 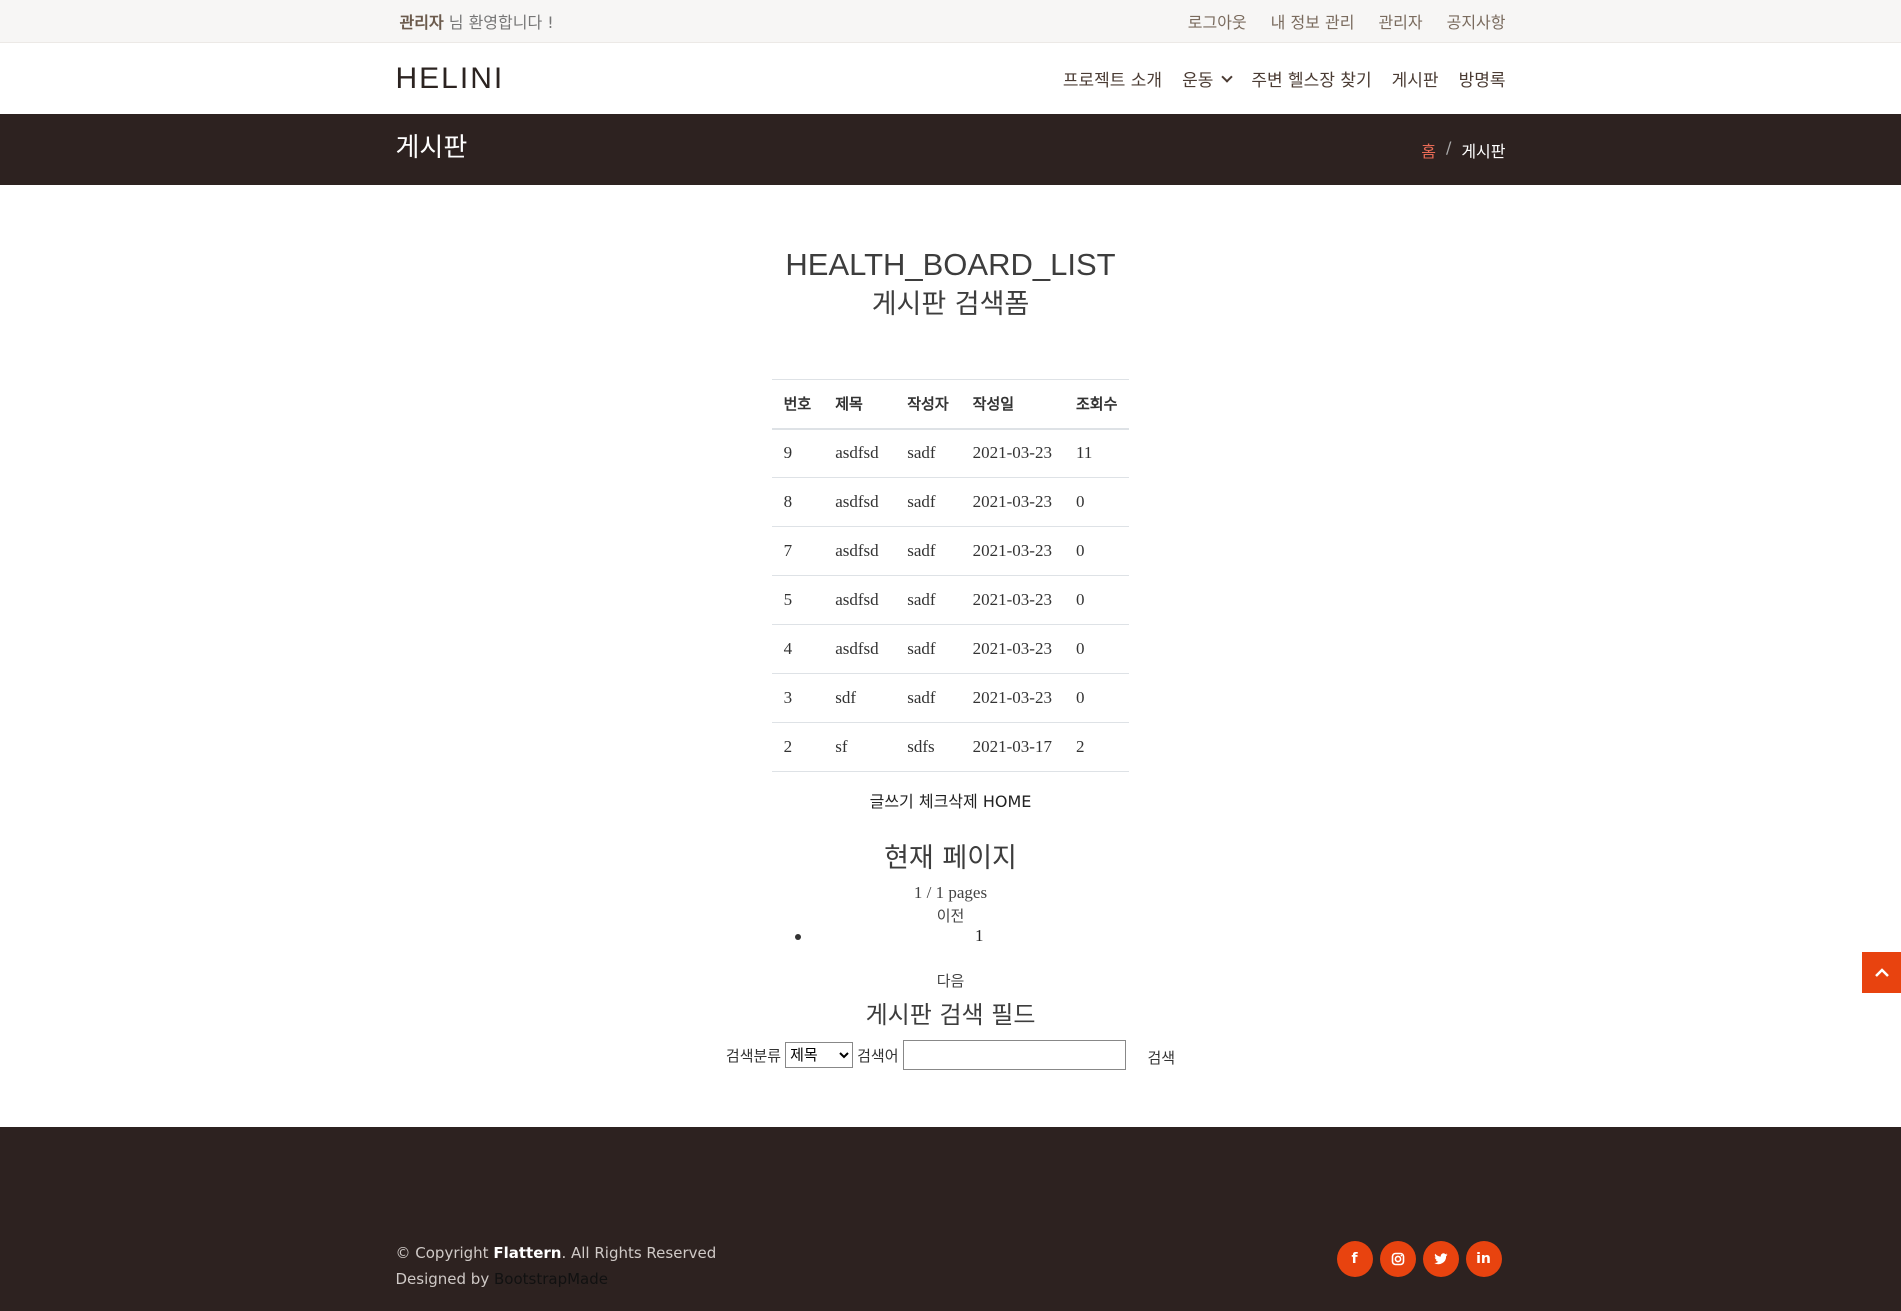 I want to click on nav-exercise: 운동, so click(x=1208, y=78).